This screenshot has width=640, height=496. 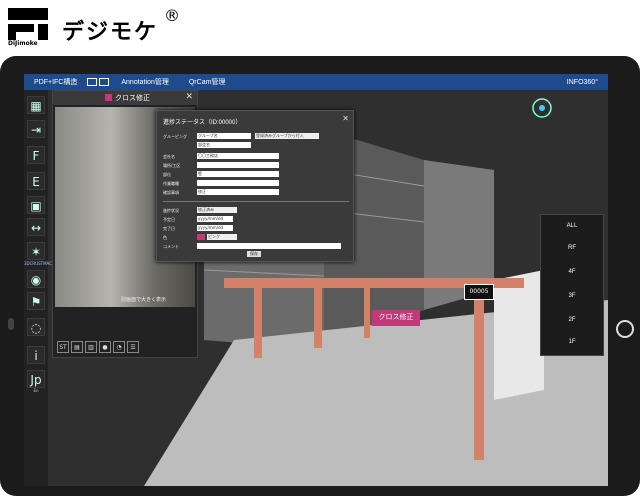 I want to click on check-item-input: 修正, so click(x=238, y=192).